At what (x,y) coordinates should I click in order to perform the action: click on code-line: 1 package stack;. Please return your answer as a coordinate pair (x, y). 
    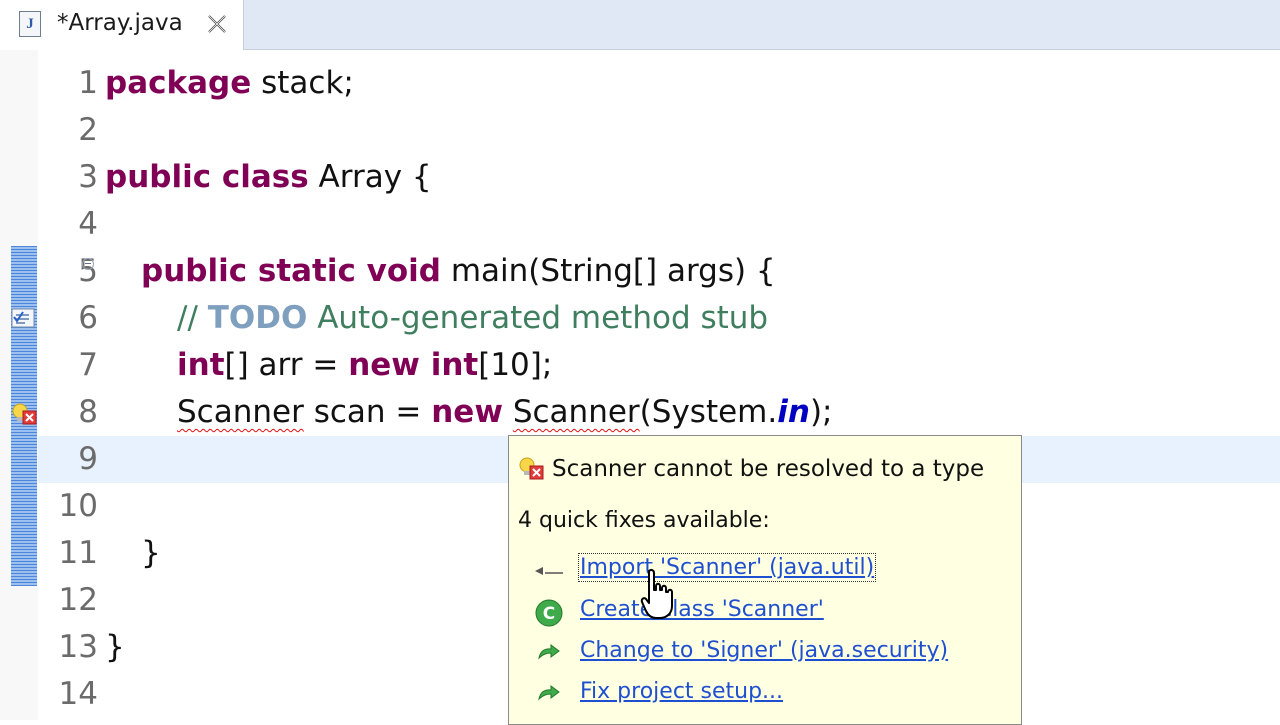
    Looking at the image, I should click on (659, 83).